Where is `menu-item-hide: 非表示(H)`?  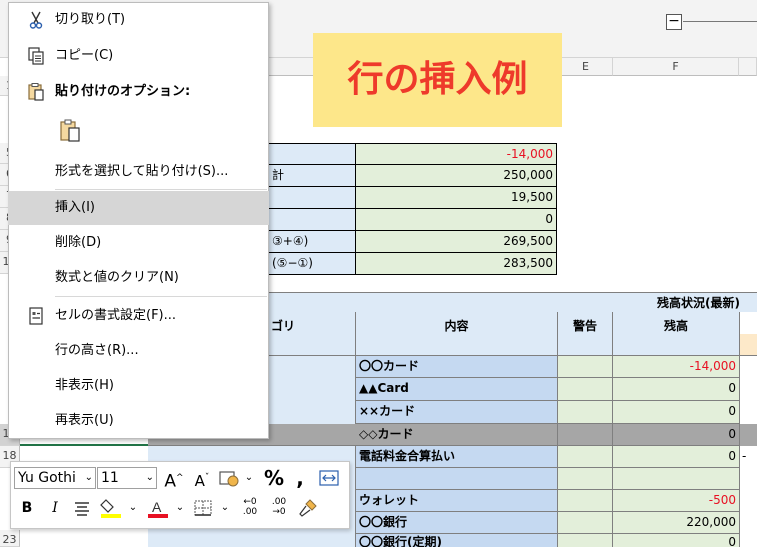
menu-item-hide: 非表示(H) is located at coordinates (138, 386).